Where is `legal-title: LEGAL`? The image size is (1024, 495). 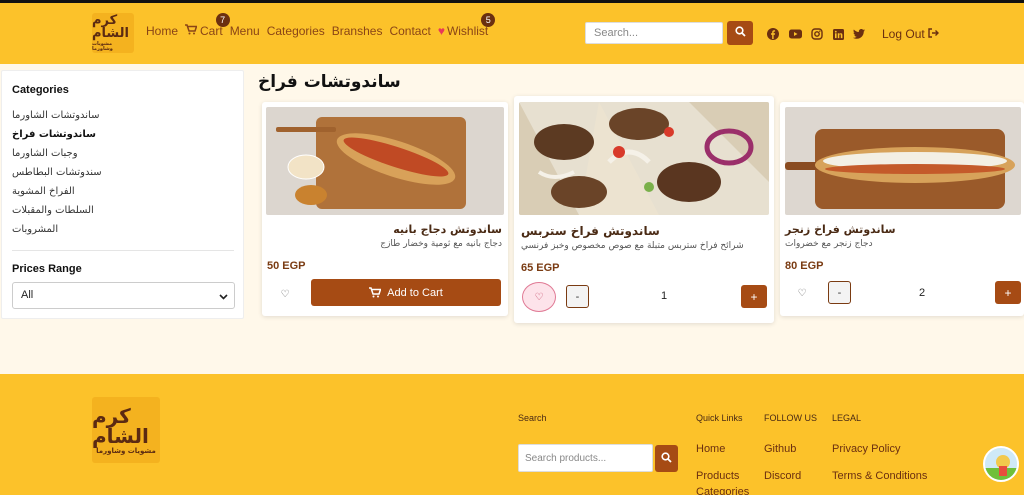
legal-title: LEGAL is located at coordinates (847, 418).